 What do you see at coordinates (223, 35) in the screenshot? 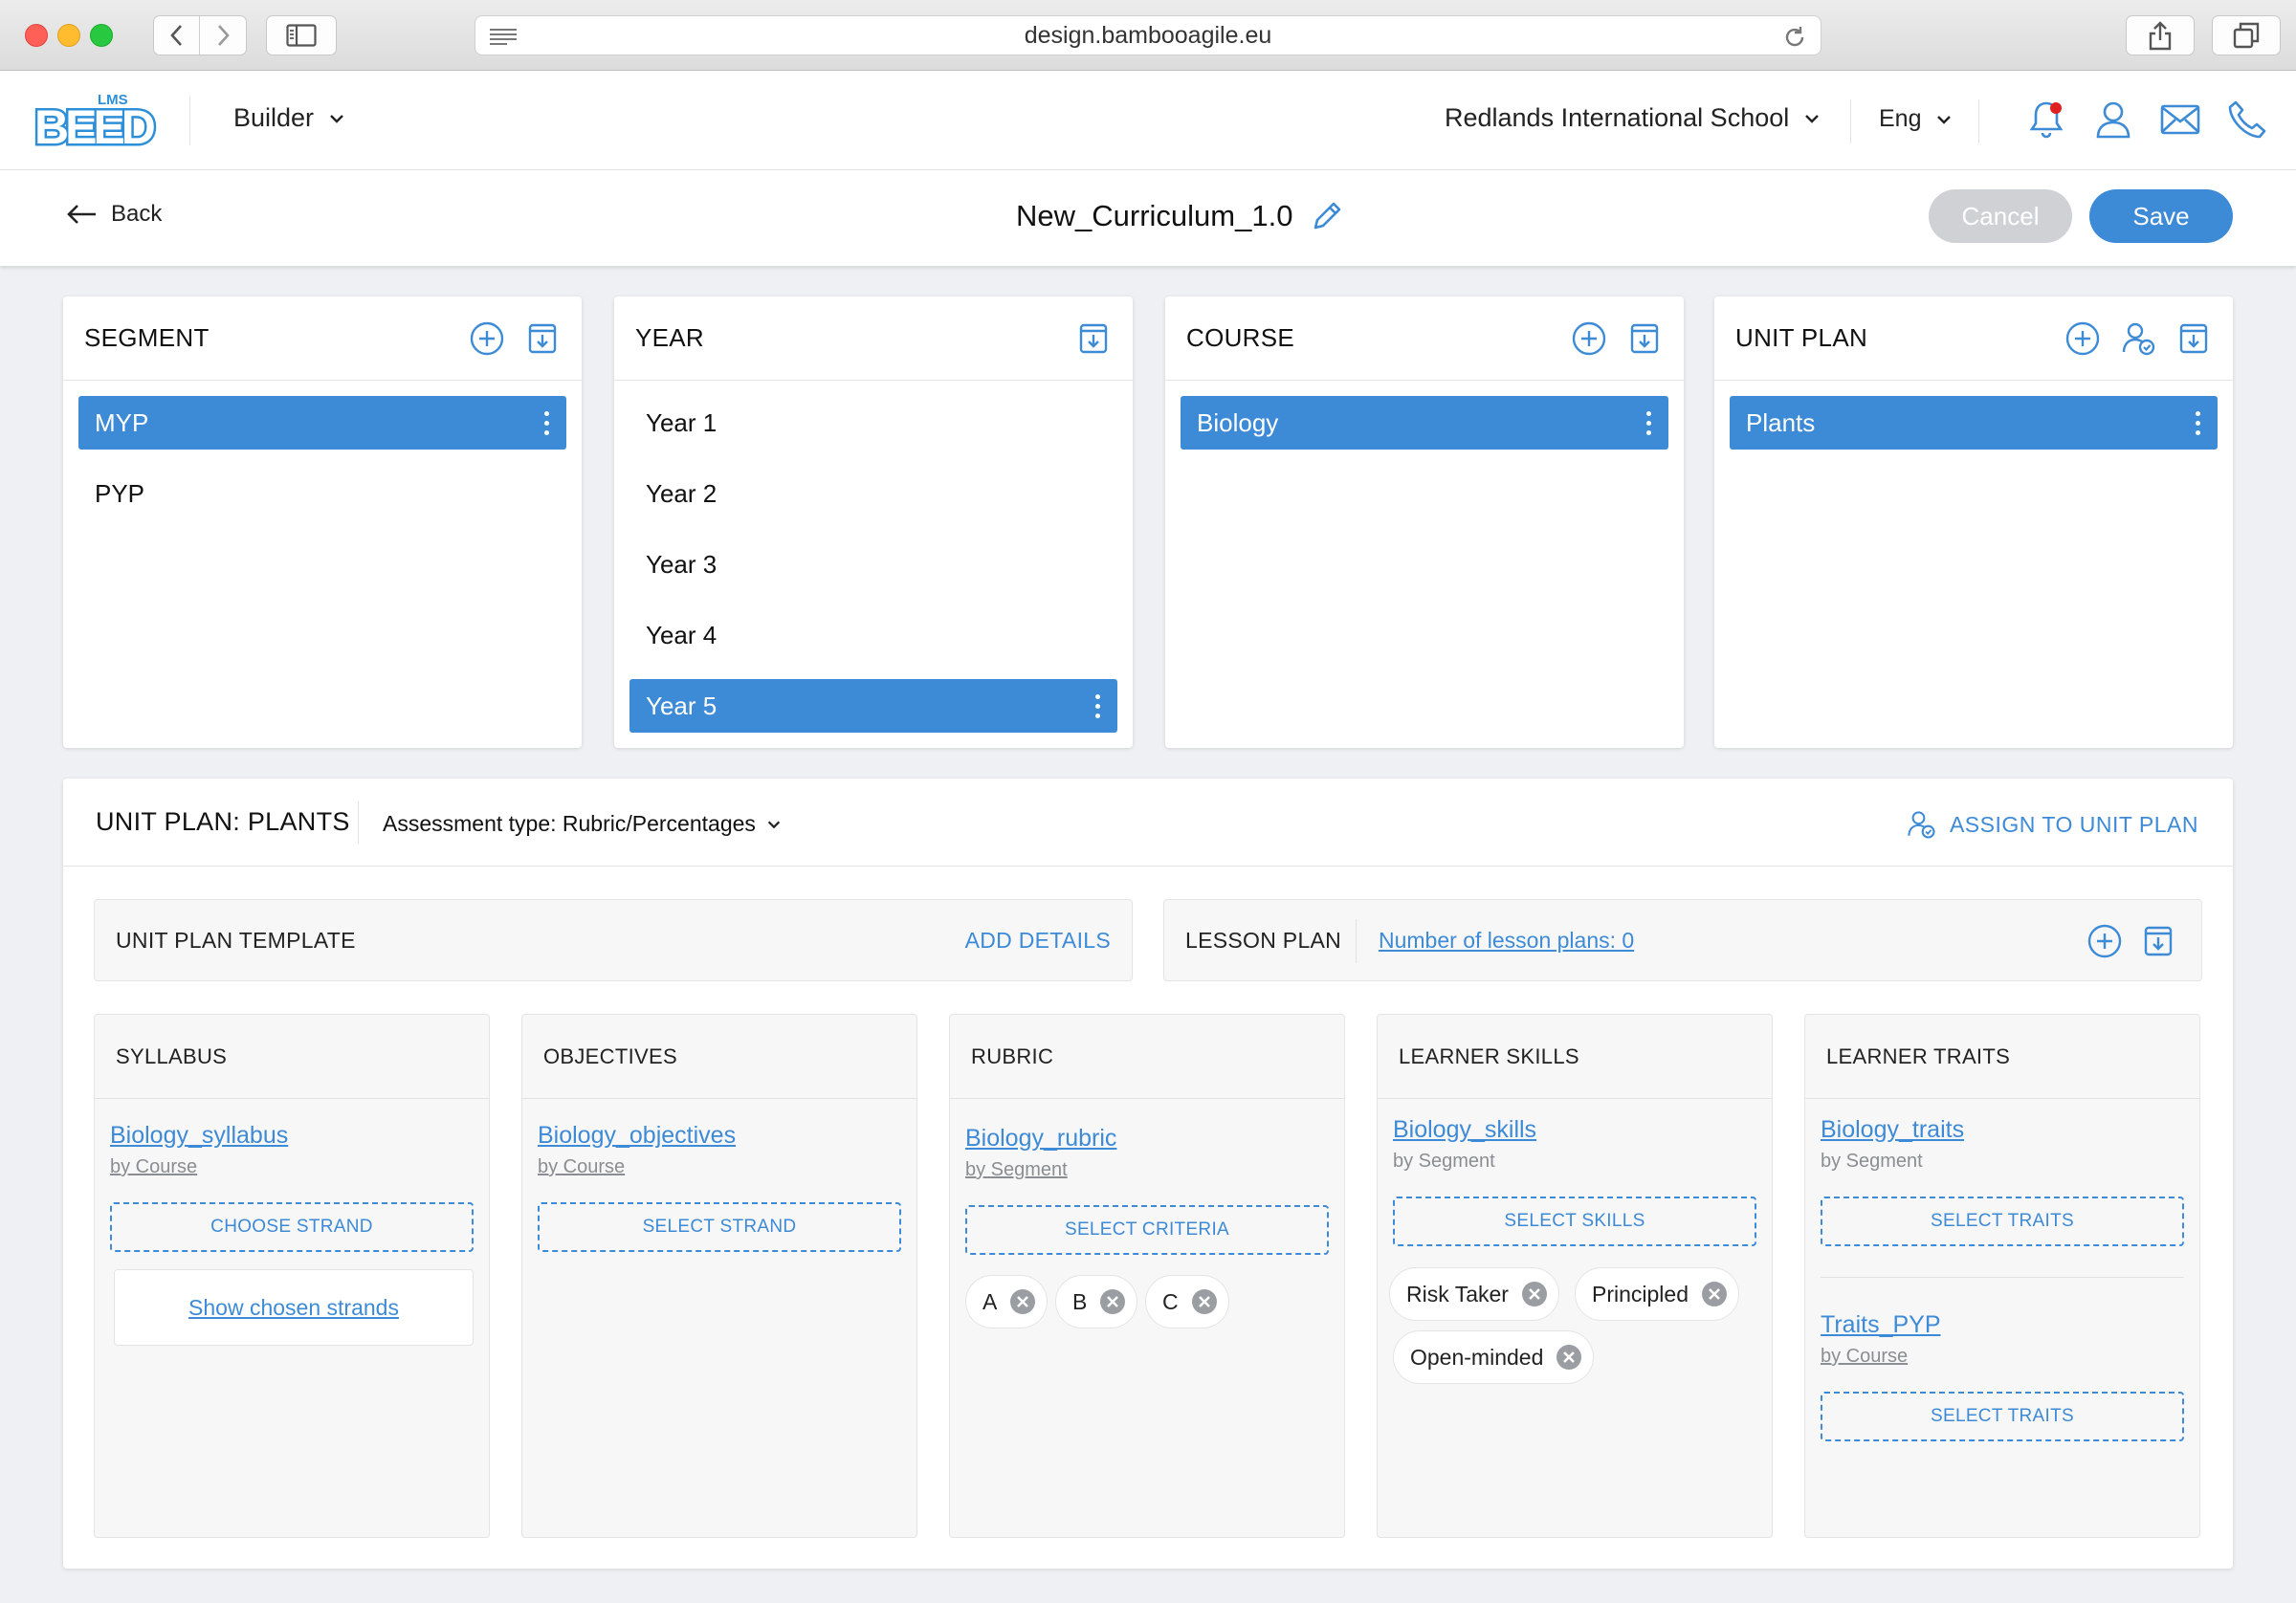
I see `forward-nav-button` at bounding box center [223, 35].